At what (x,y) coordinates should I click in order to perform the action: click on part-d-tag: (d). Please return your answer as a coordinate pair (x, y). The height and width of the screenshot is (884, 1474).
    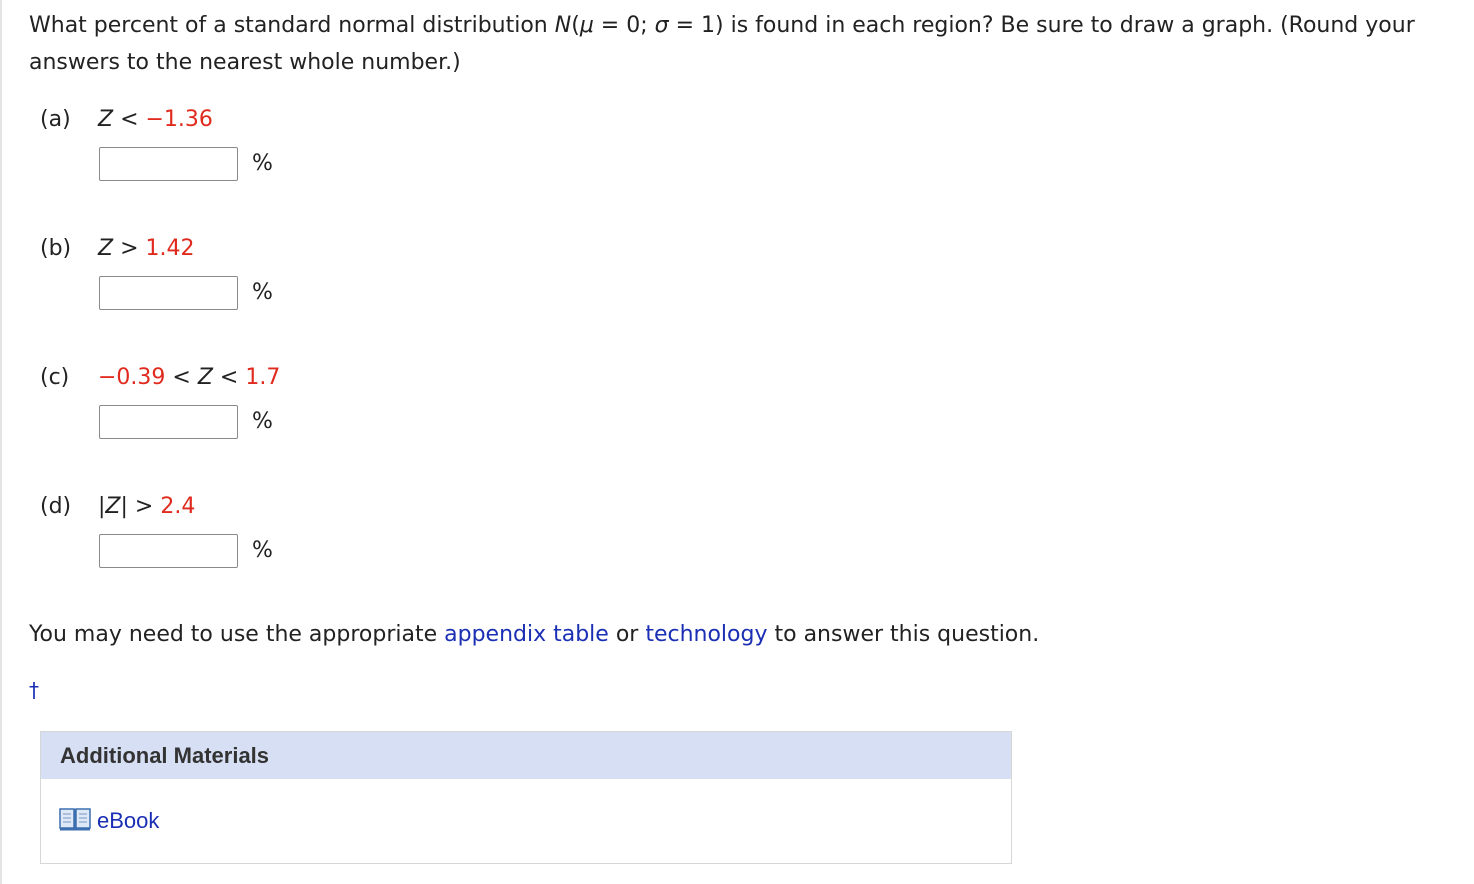
    Looking at the image, I should click on (56, 506).